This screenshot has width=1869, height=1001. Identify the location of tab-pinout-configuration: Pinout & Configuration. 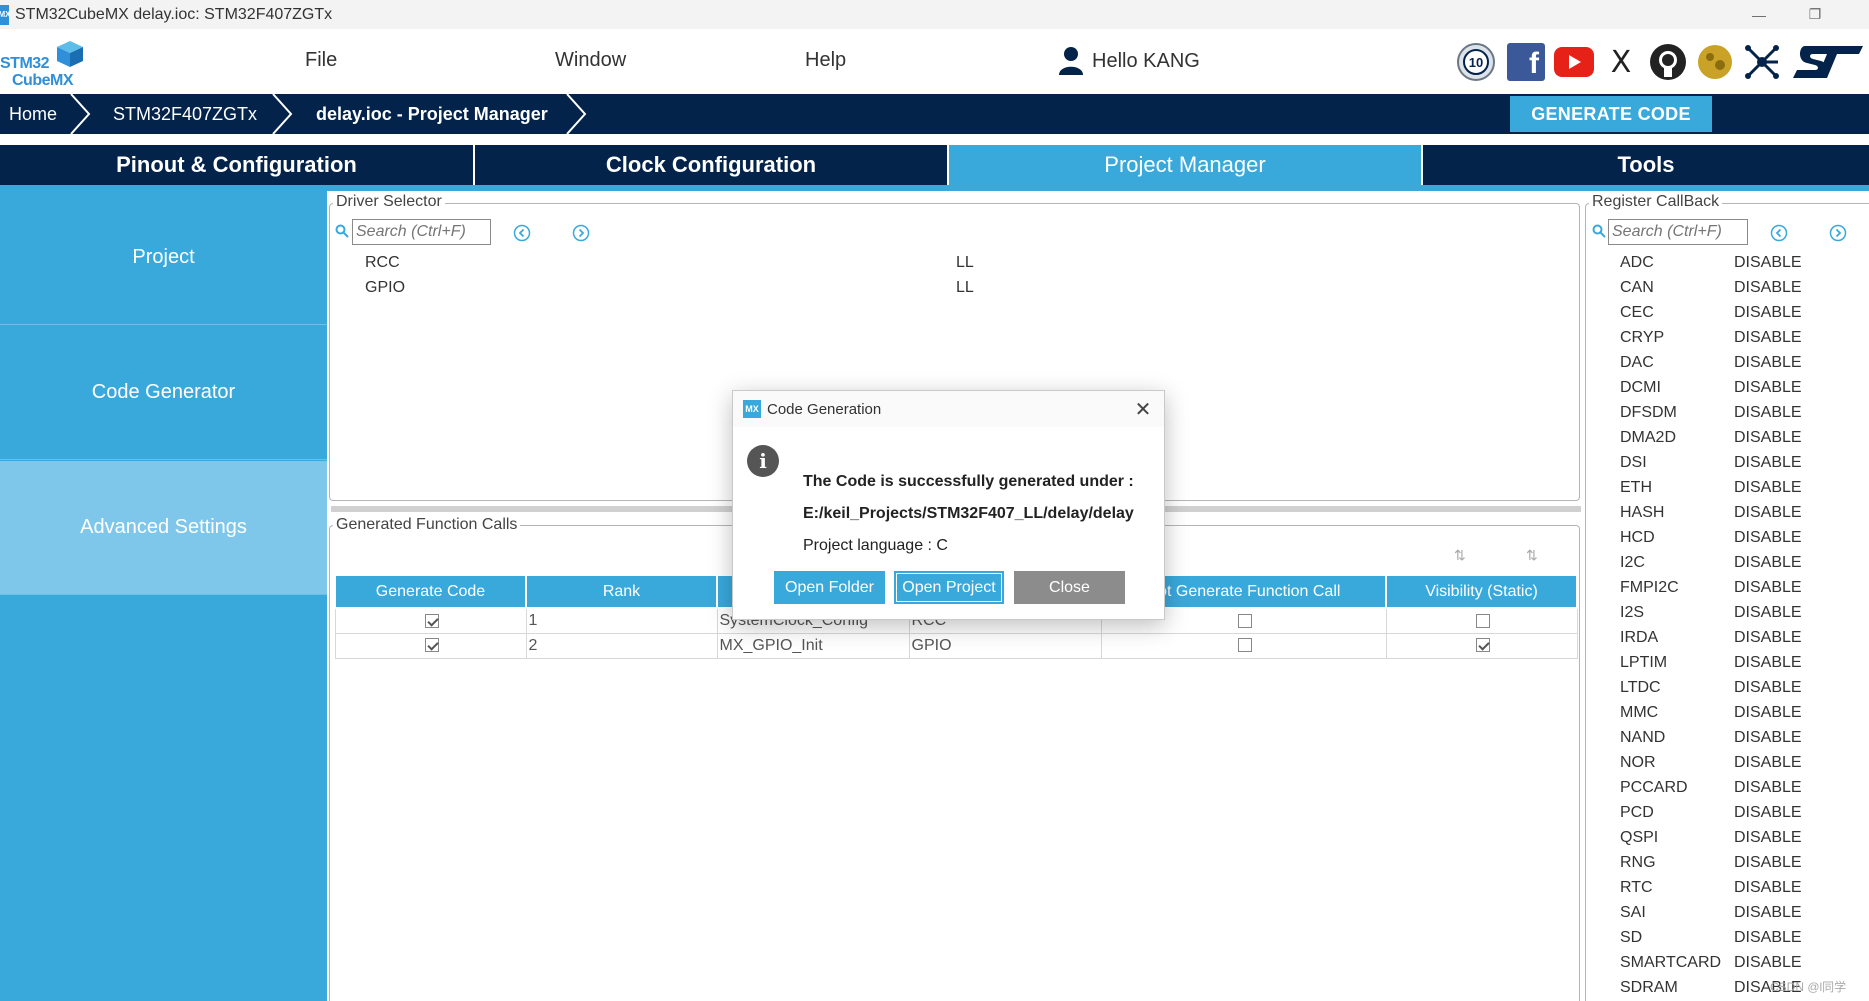
(237, 165).